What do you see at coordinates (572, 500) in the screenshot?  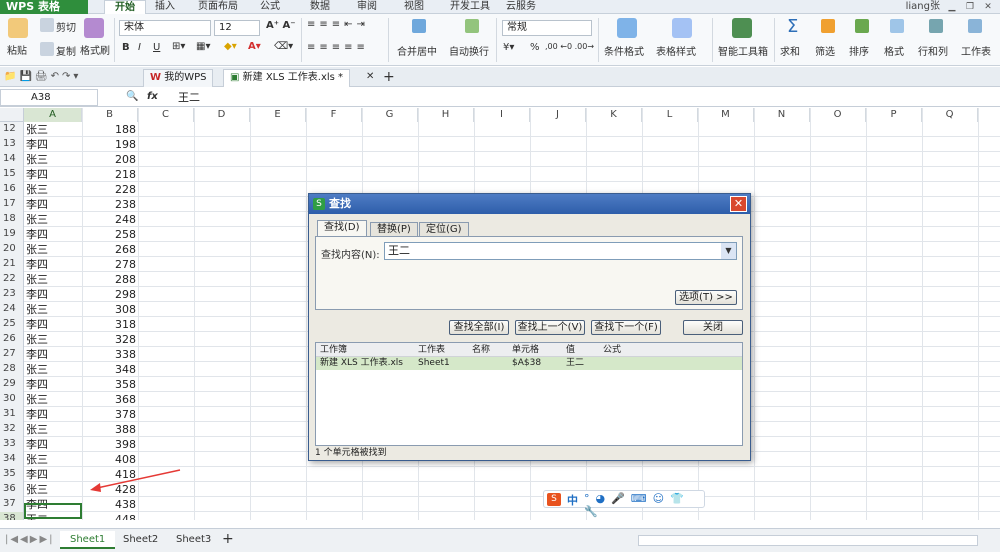 I see `ime-mode-button: 中` at bounding box center [572, 500].